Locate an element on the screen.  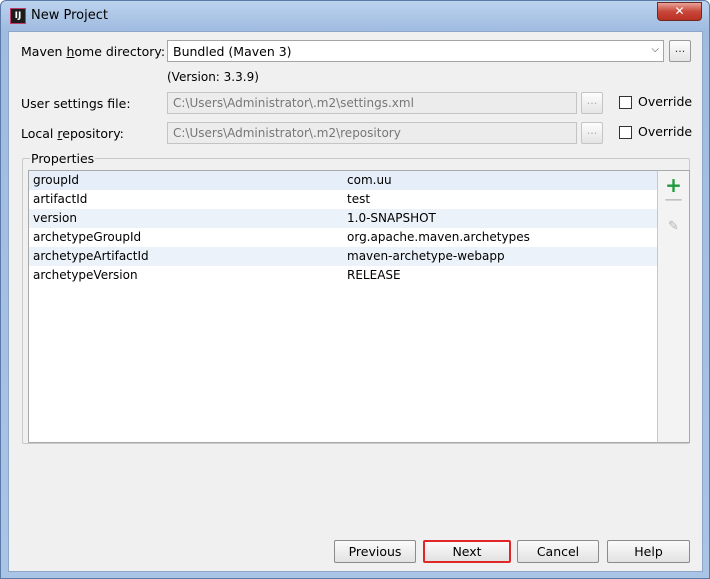
properties-toolbar: + — ✎ is located at coordinates (673, 306).